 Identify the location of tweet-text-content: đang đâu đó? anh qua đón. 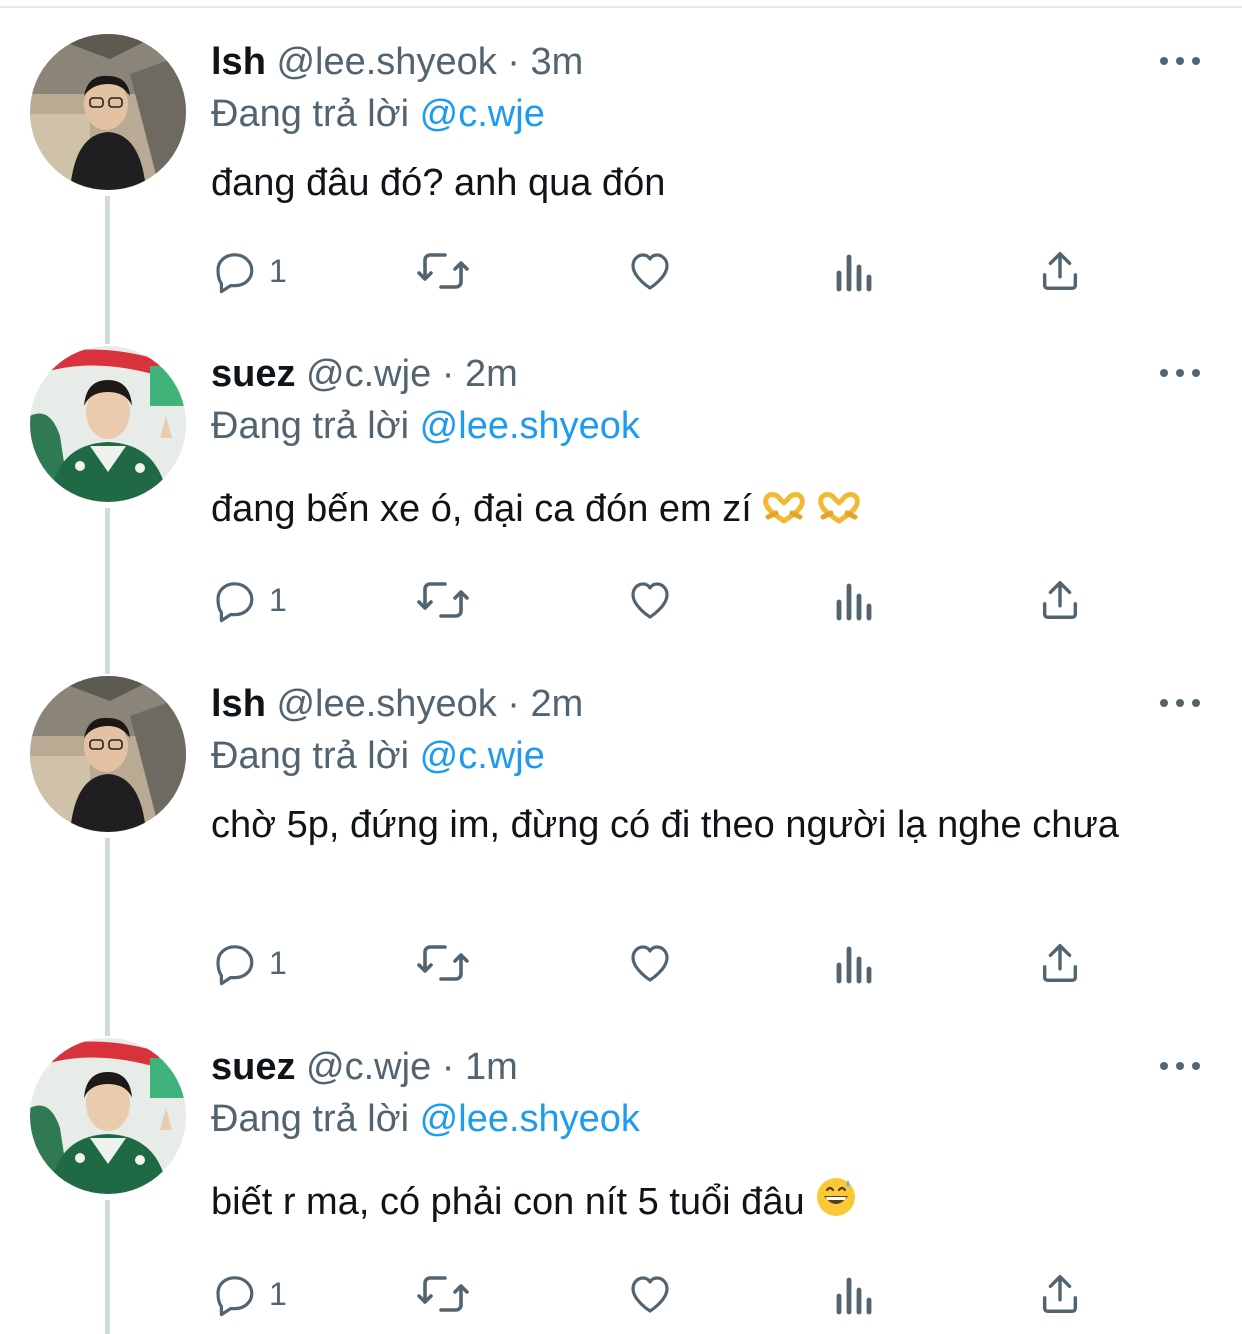
(438, 183).